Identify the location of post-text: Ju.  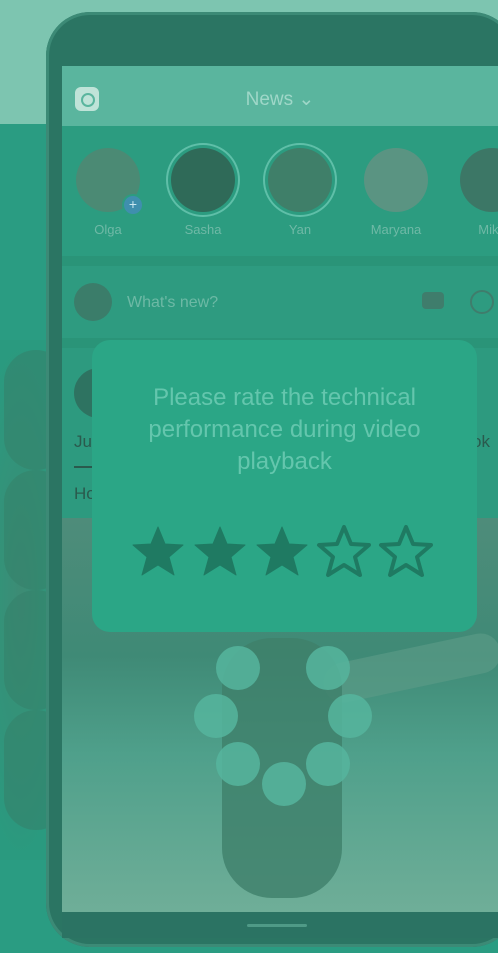
(83, 441).